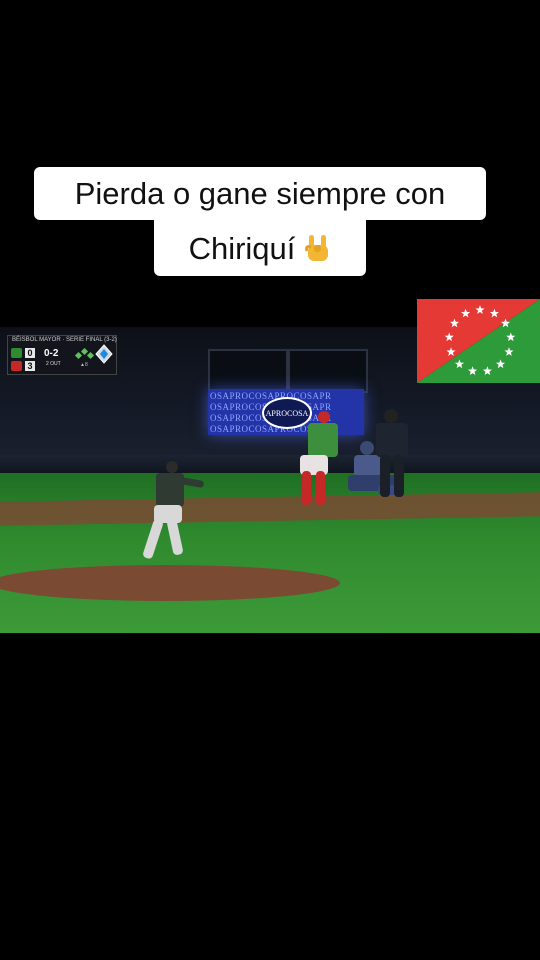  I want to click on outfield-wall, so click(270, 465).